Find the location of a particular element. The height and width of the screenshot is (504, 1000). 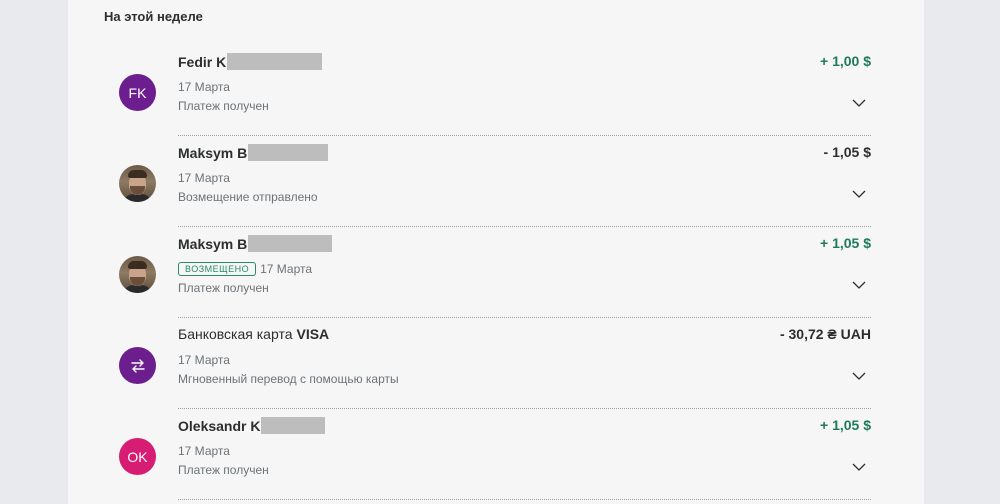

transaction-status: Возмещение отправлено is located at coordinates (248, 197).